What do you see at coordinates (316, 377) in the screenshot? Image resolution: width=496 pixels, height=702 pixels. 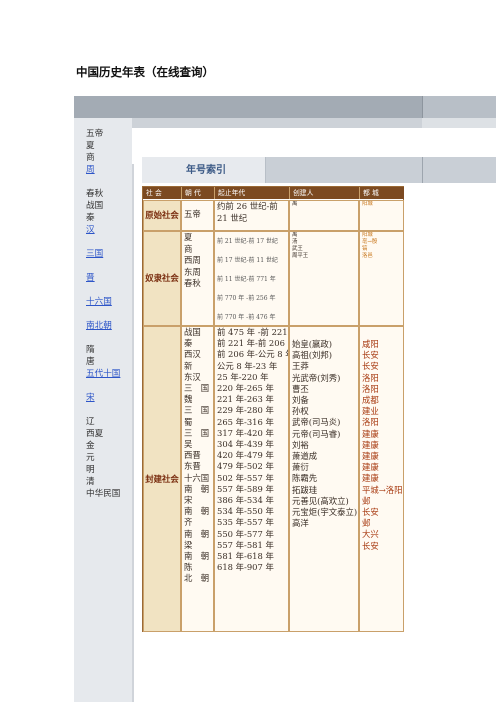 I see `founder-name: 光武帝(刘秀)` at bounding box center [316, 377].